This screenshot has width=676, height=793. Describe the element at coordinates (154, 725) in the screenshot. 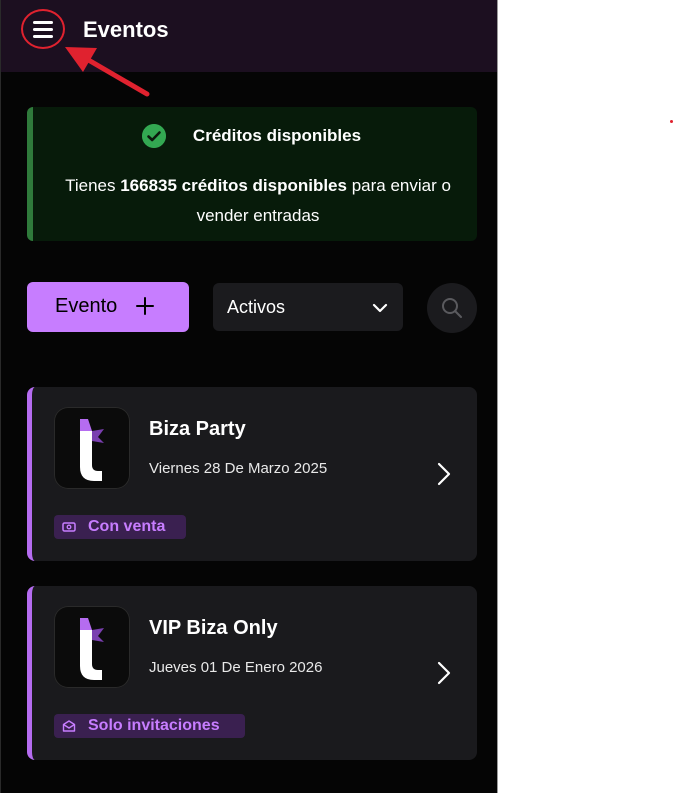

I see `badge-label: Solo invitaciones` at that location.